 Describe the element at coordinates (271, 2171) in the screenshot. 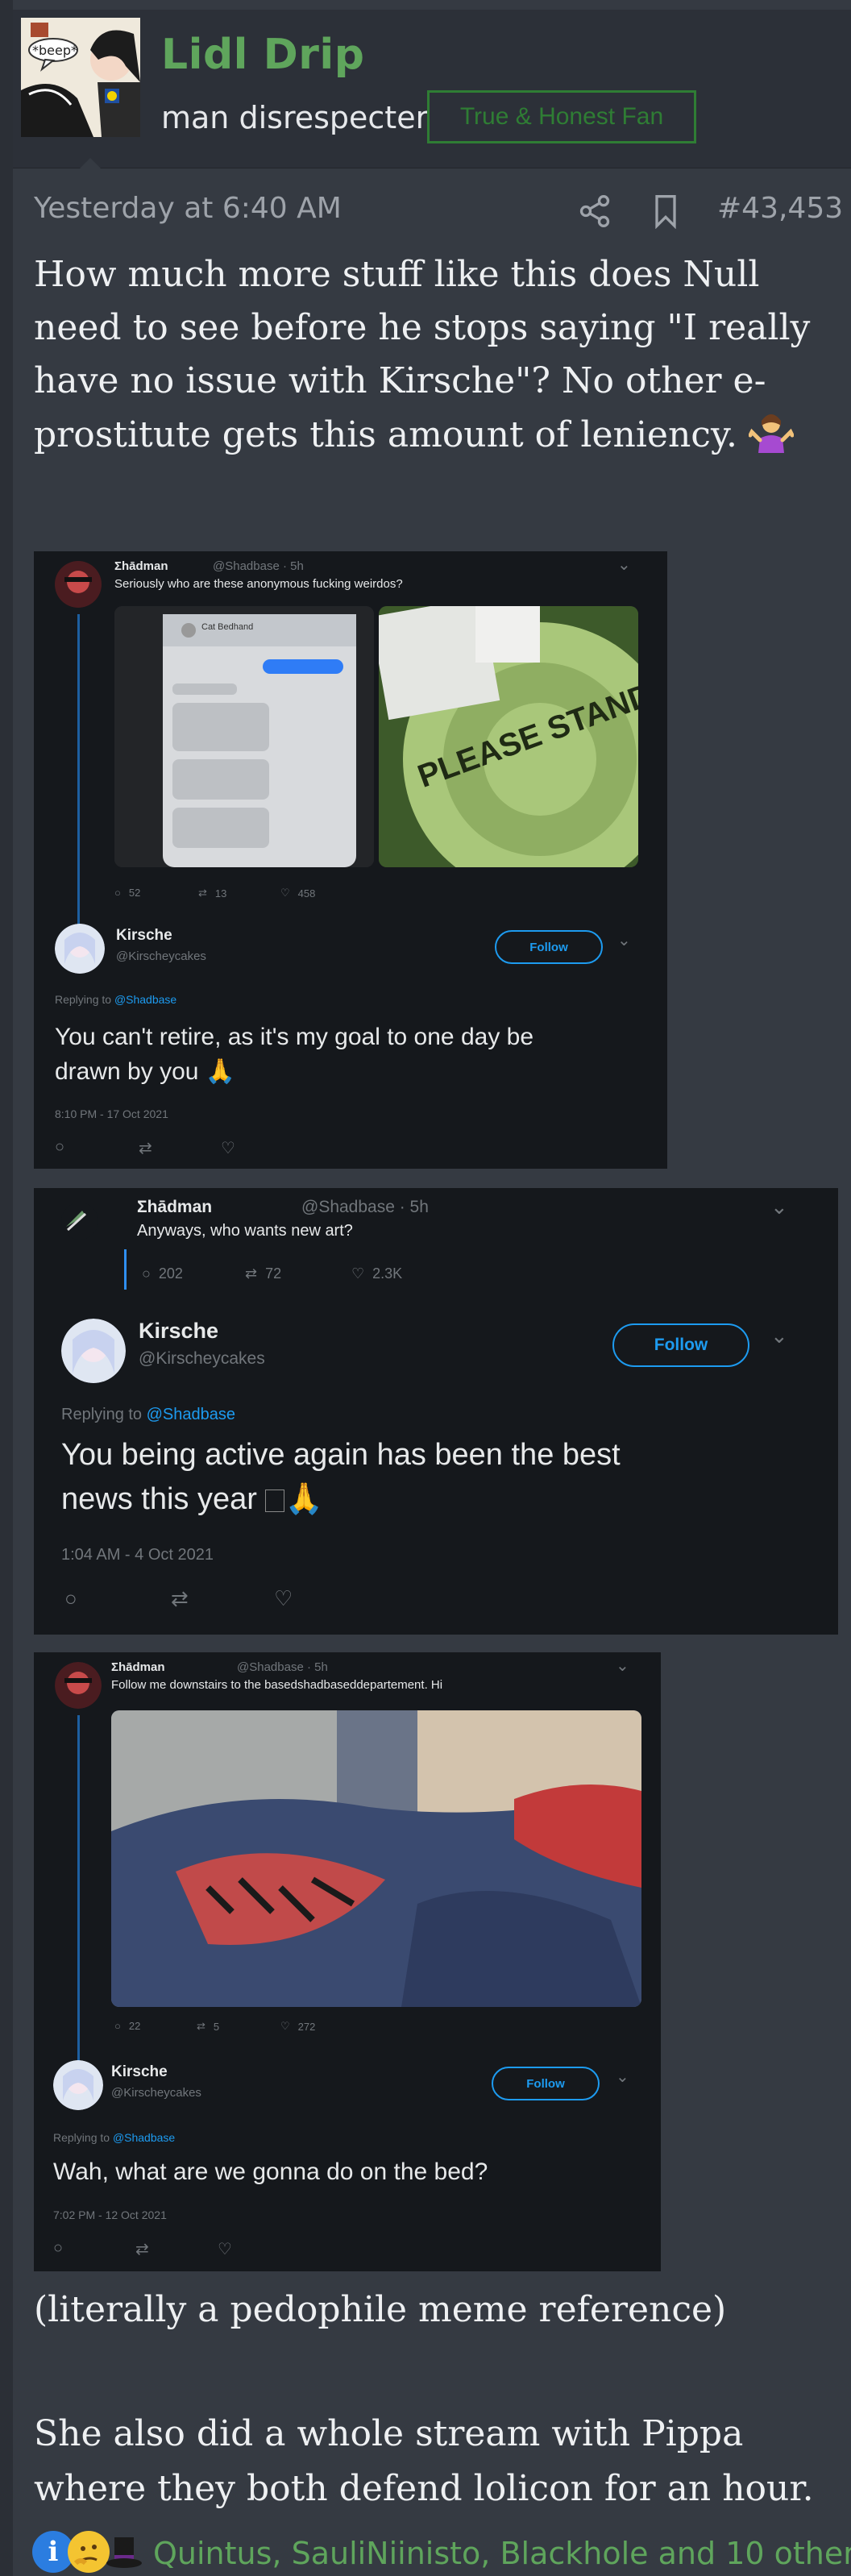

I see `reply-tweet-text-line-1: Wah, what are we gonna do on the bed?` at that location.